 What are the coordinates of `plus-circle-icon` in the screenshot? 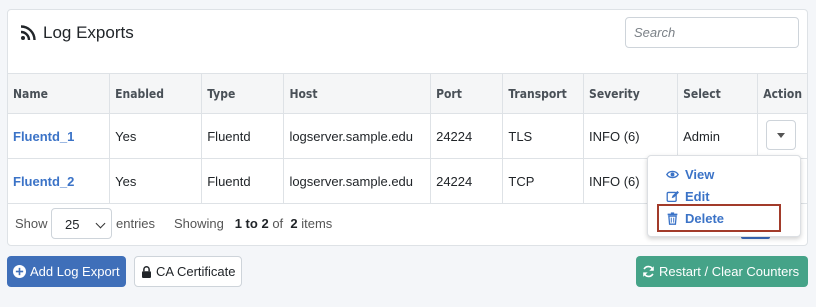 It's located at (19, 271).